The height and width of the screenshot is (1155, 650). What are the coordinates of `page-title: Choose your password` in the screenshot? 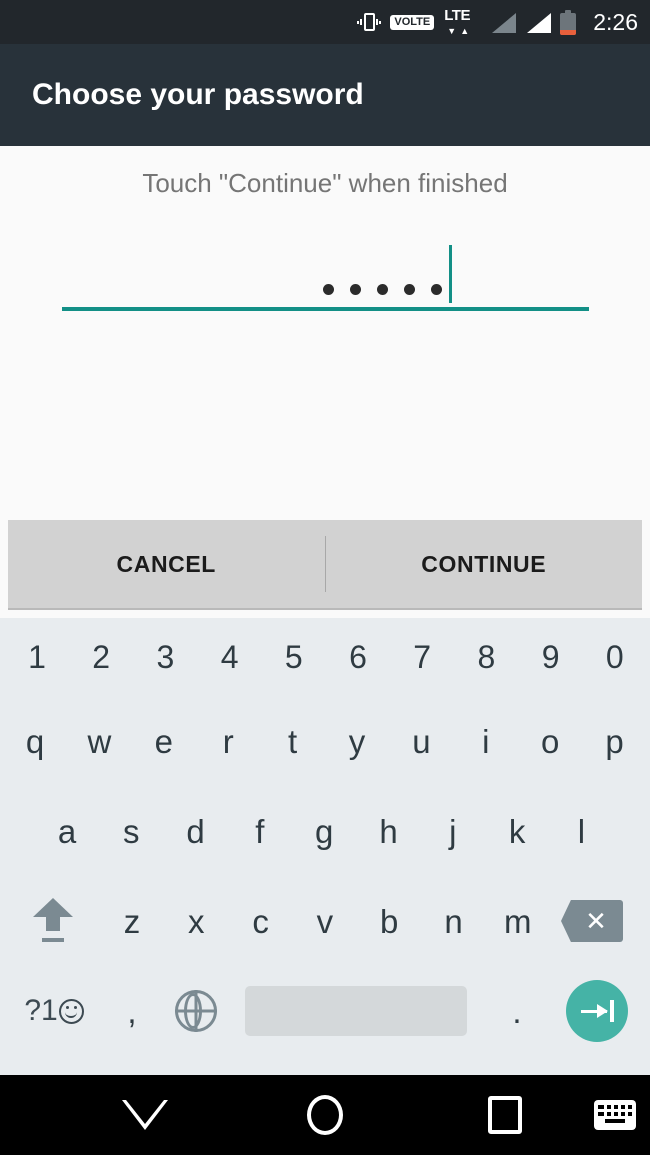 It's located at (198, 94).